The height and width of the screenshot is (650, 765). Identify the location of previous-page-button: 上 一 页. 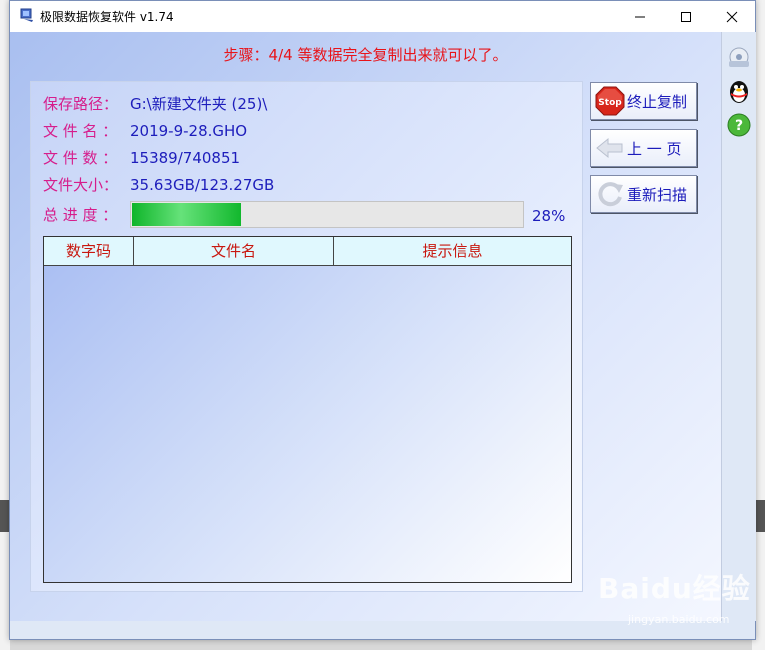
(643, 148).